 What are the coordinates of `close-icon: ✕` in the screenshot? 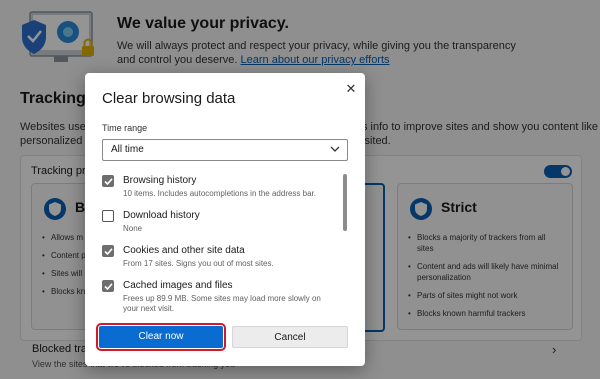 It's located at (351, 89).